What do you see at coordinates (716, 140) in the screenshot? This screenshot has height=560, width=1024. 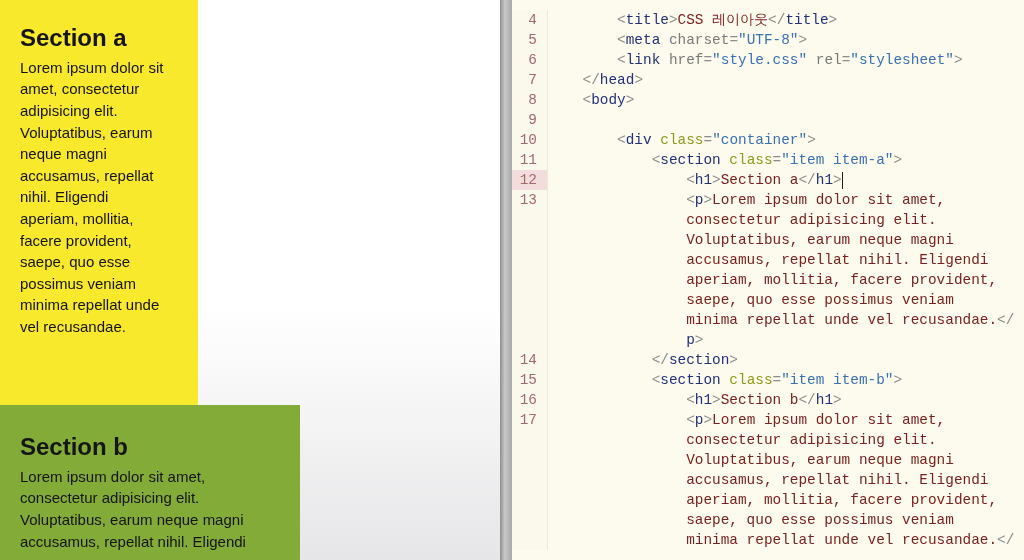 I see `code-line: <div class="container">` at bounding box center [716, 140].